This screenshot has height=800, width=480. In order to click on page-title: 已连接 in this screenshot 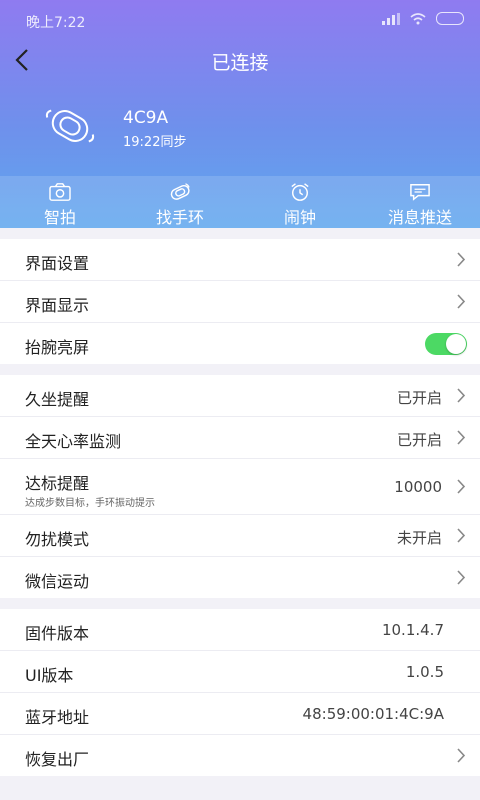, I will do `click(240, 63)`.